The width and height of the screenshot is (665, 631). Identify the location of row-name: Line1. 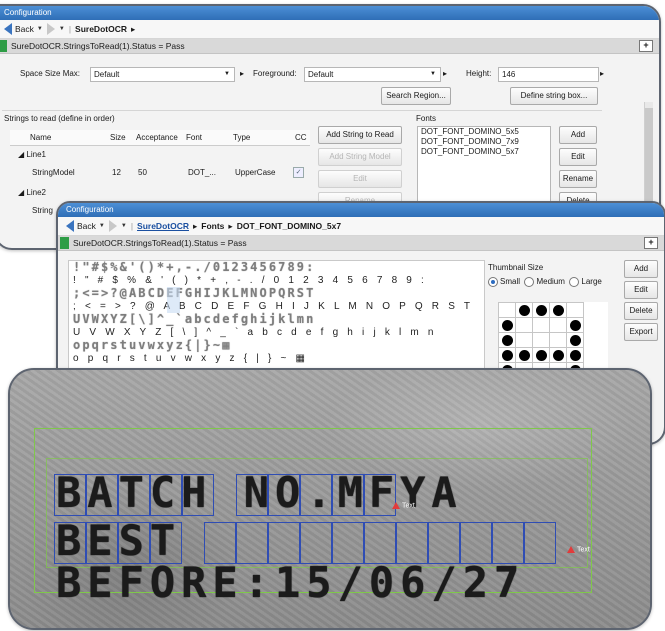
(36, 154).